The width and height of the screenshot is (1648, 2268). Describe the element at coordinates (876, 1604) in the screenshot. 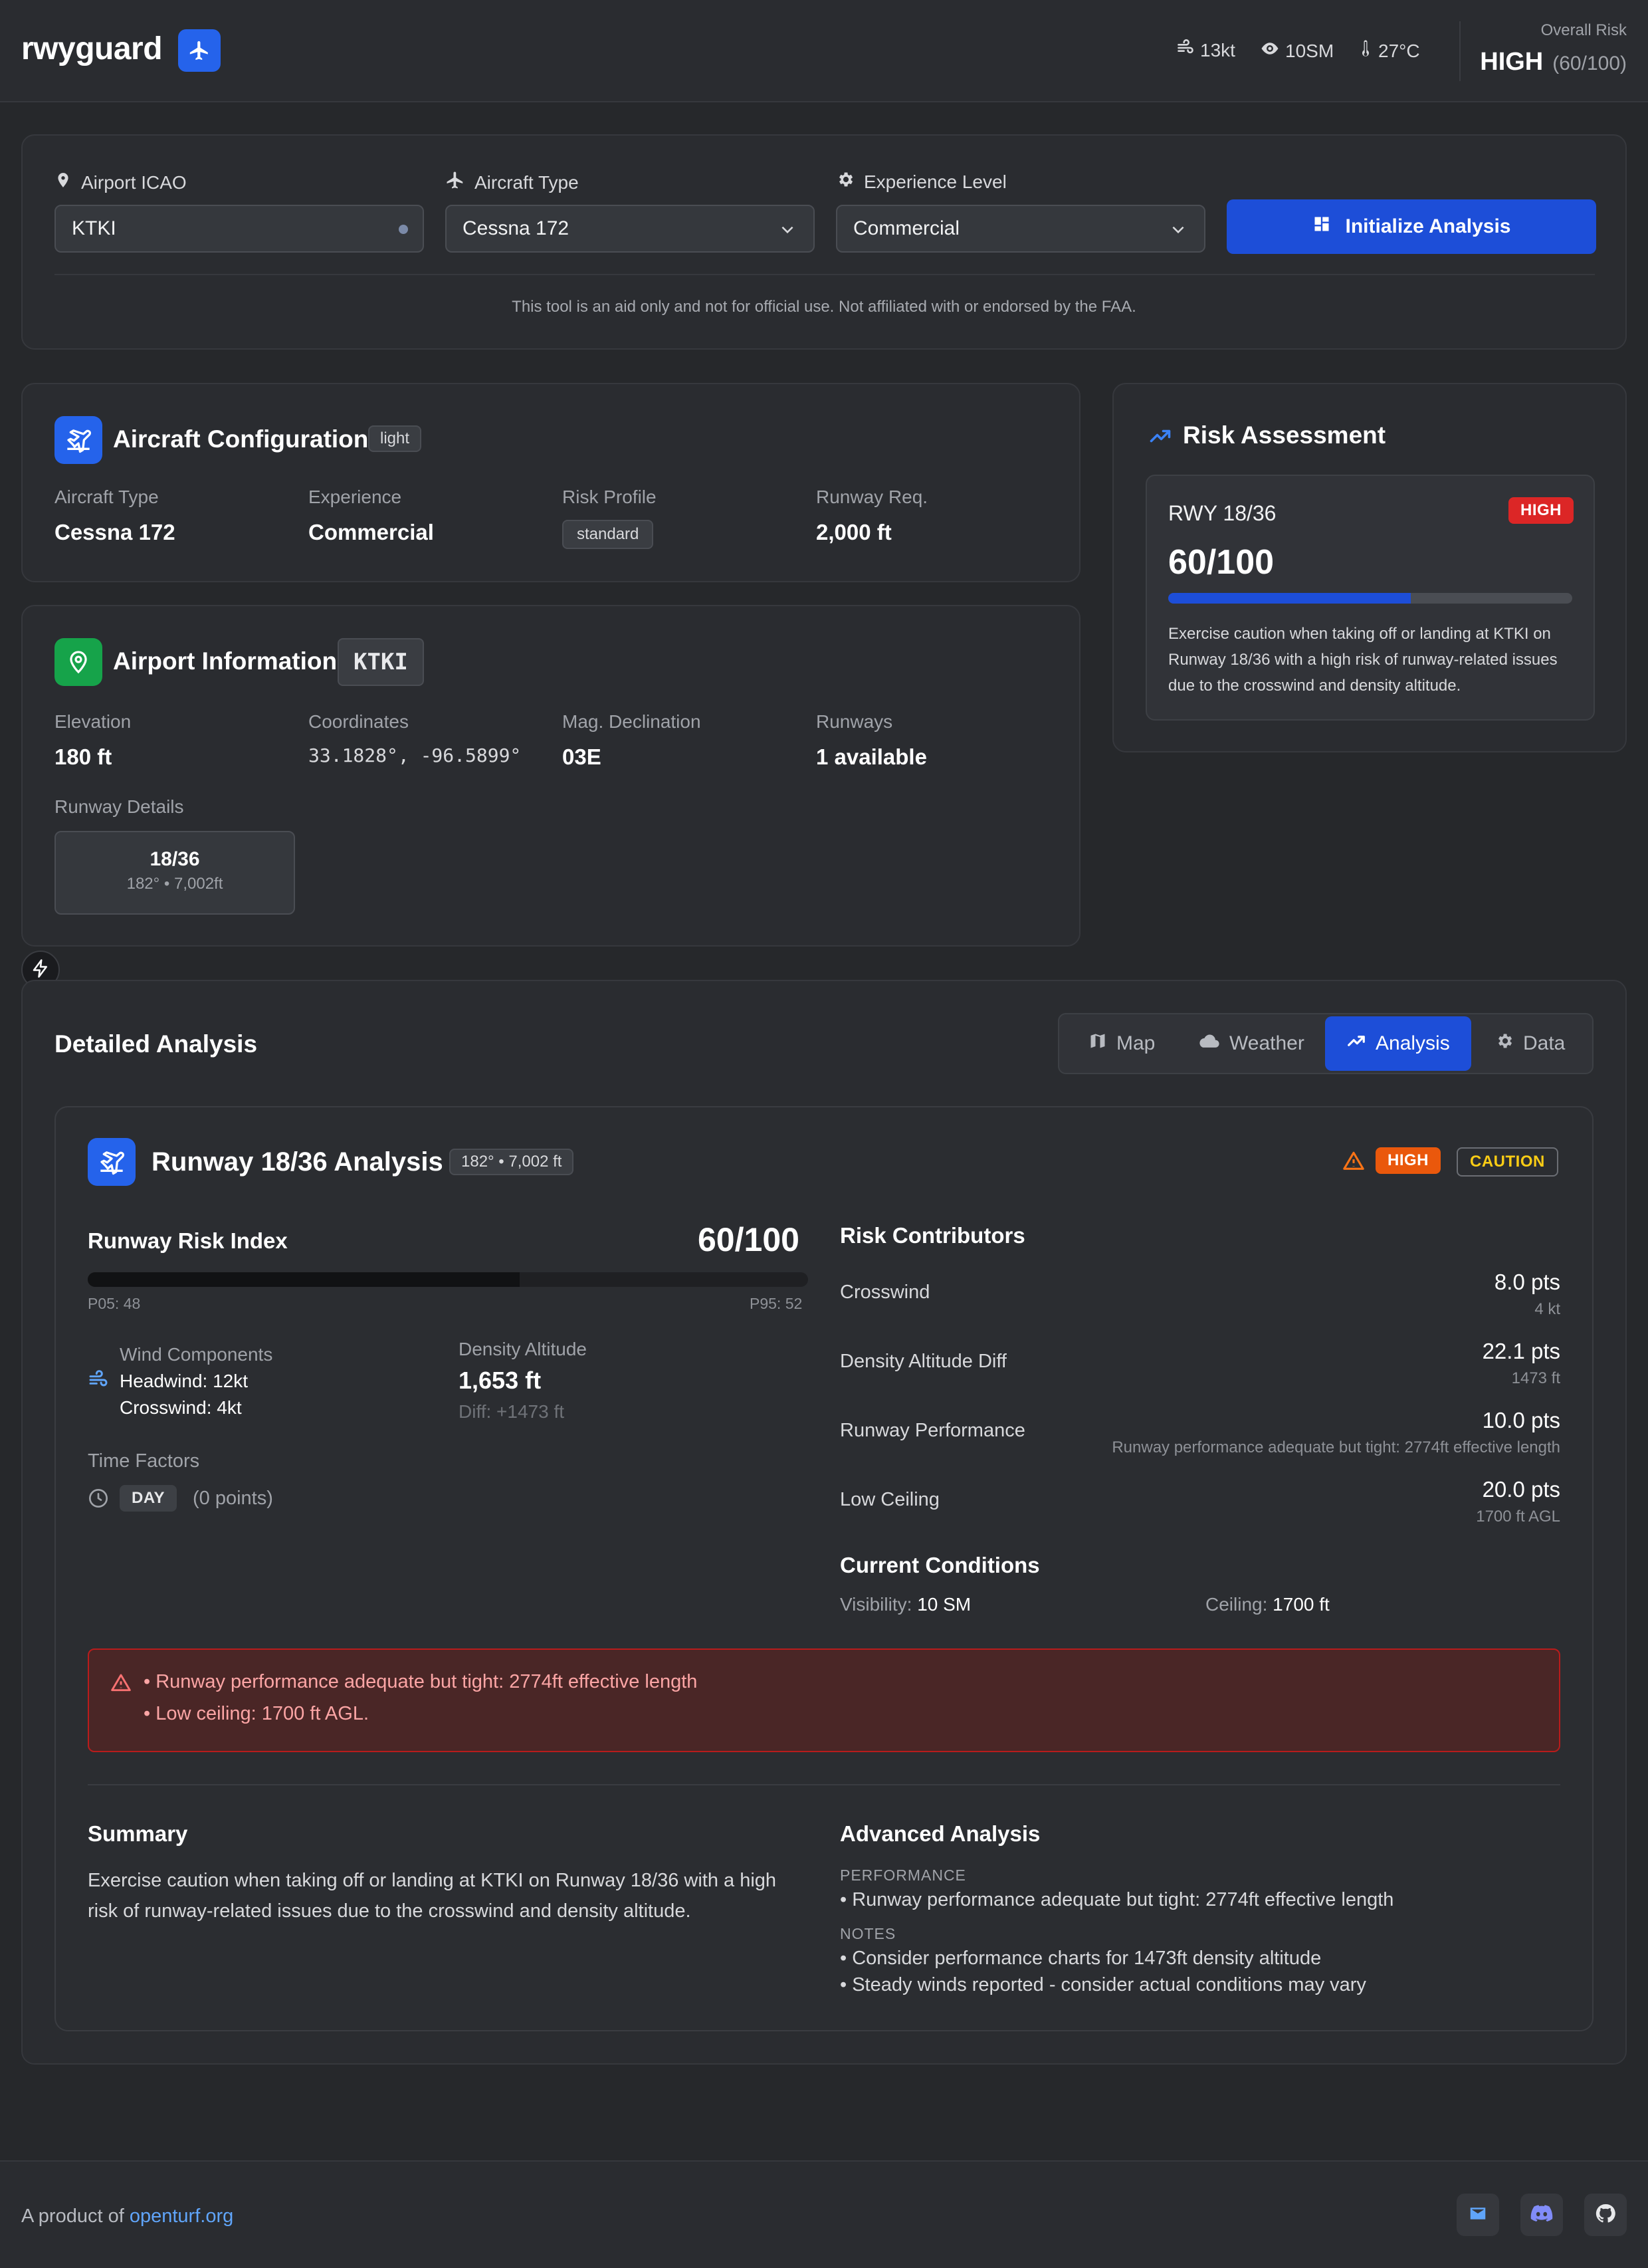

I see `visibility-condition-label: Visibility:` at that location.